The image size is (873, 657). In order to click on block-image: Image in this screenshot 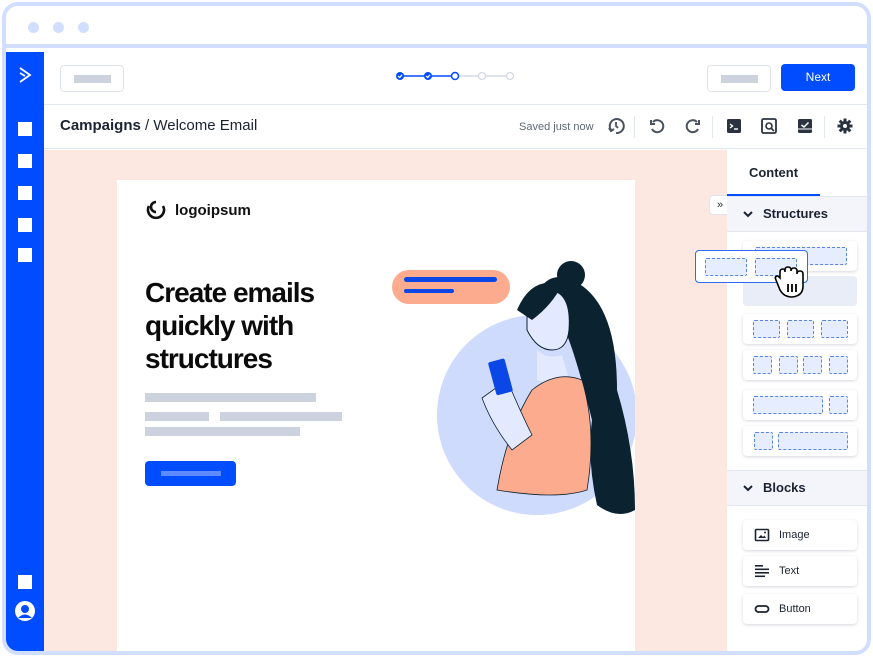, I will do `click(800, 535)`.